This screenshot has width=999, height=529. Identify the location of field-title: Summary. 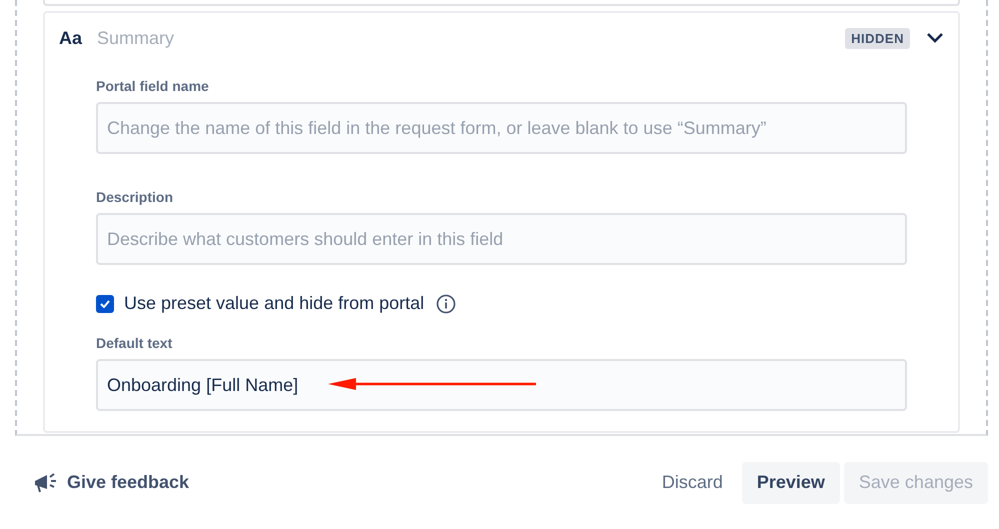
(136, 38).